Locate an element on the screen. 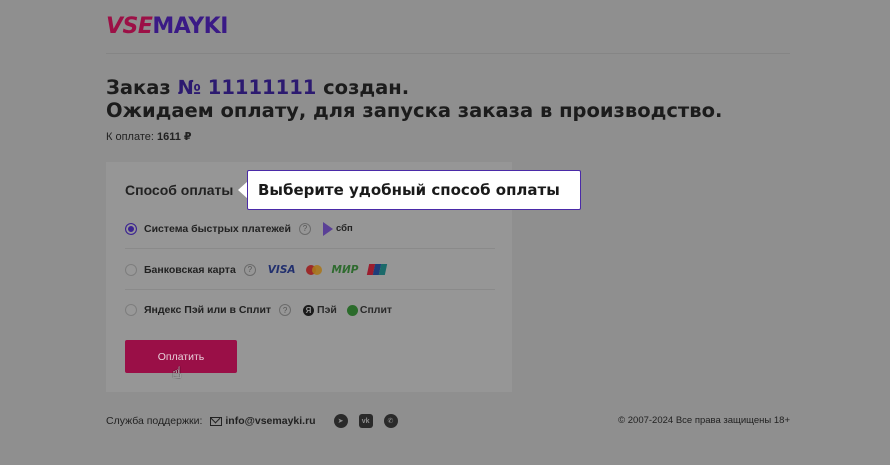 The image size is (890, 465). support-email-link: info@vsemayki.ru is located at coordinates (270, 421).